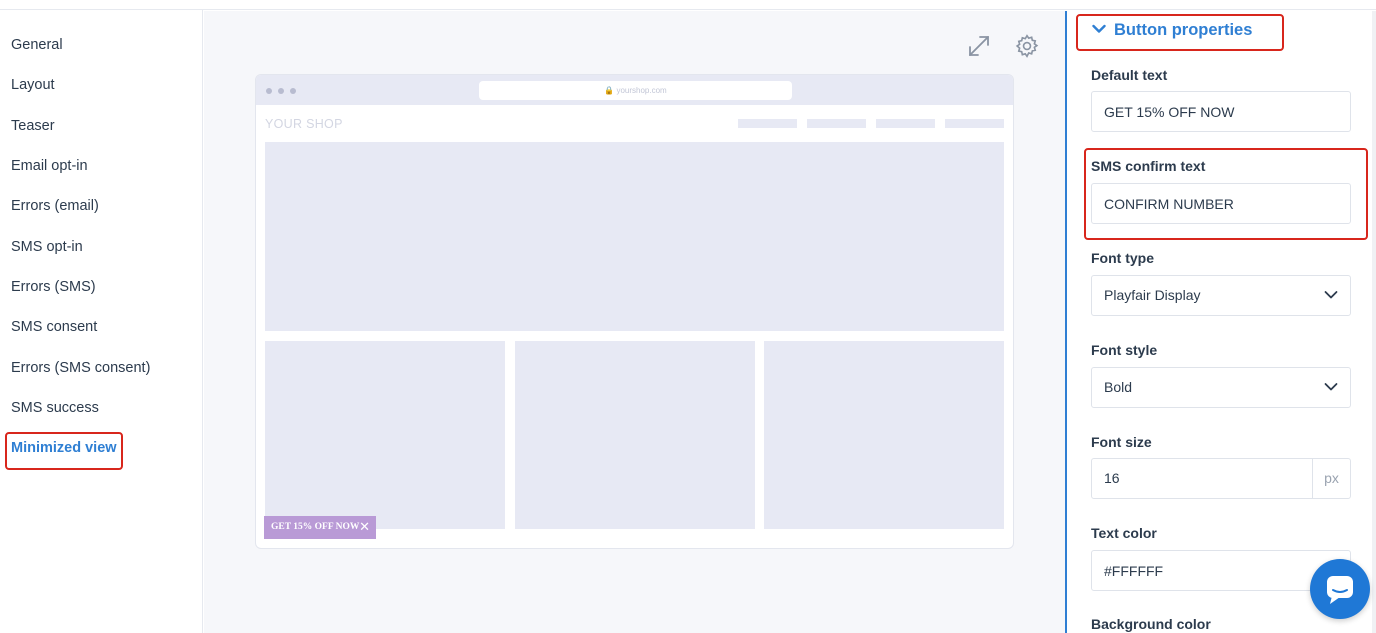 The height and width of the screenshot is (633, 1376). Describe the element at coordinates (979, 46) in the screenshot. I see `expand-icon` at that location.